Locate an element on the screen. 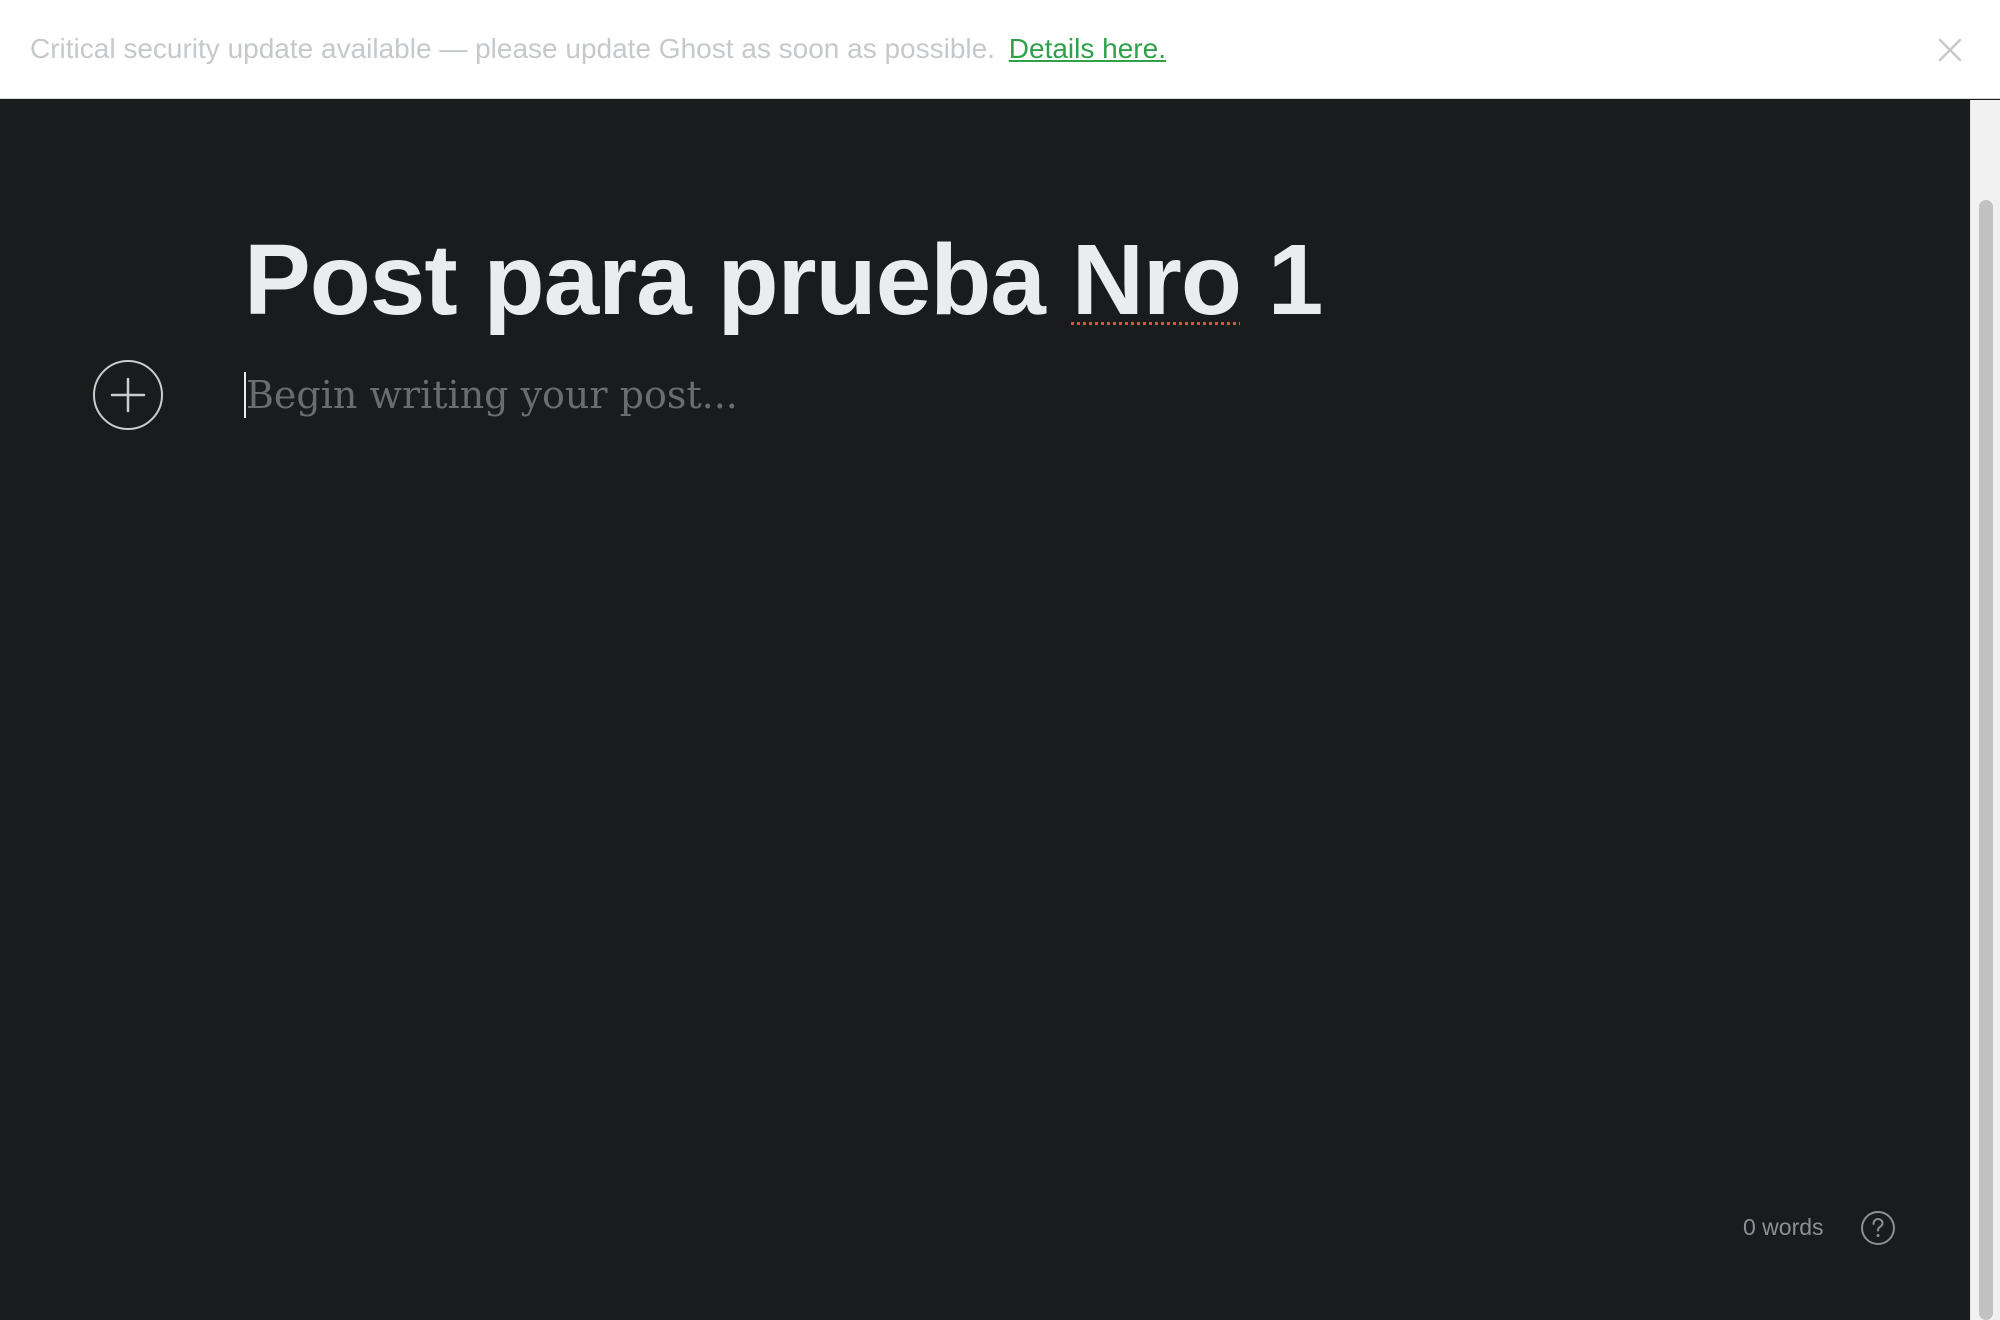 The height and width of the screenshot is (1320, 2000). title-misspelled-word: Nro is located at coordinates (1156, 280).